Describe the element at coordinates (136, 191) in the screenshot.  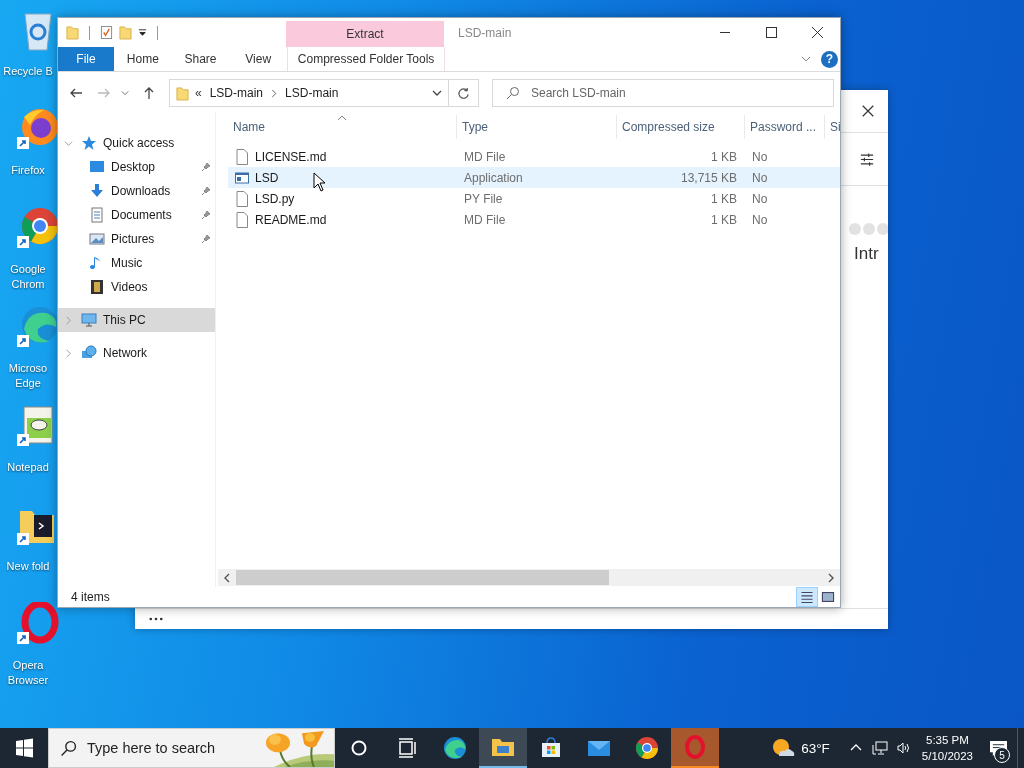
I see `navigation-item: Downloads` at that location.